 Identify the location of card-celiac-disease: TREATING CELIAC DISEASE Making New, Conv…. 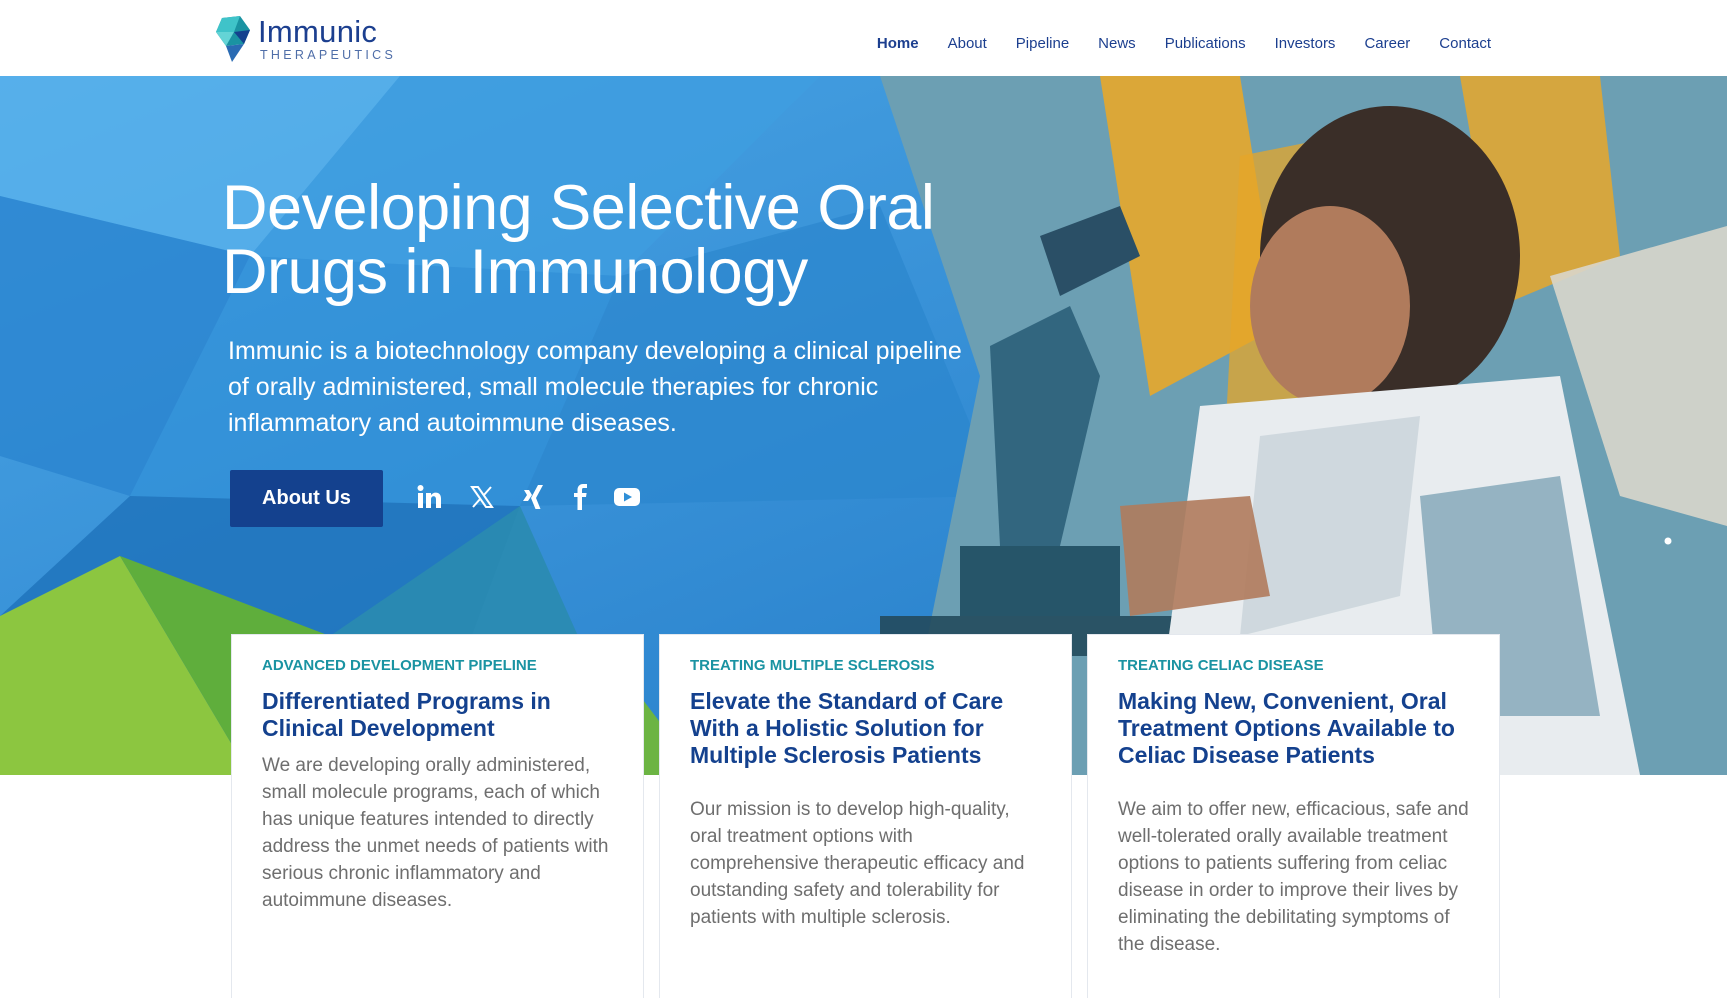
(1293, 816).